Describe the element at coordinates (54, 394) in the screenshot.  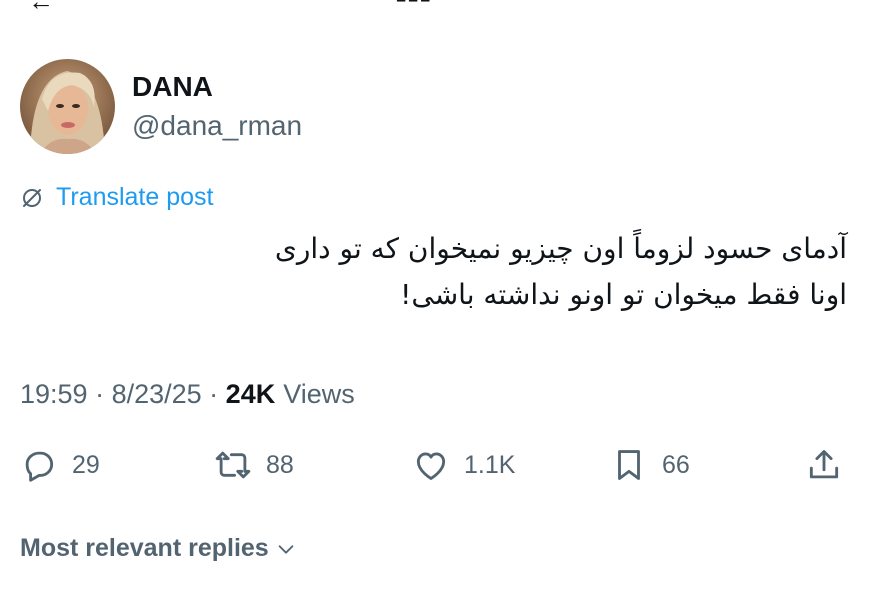
I see `tweet-time: 19:59` at that location.